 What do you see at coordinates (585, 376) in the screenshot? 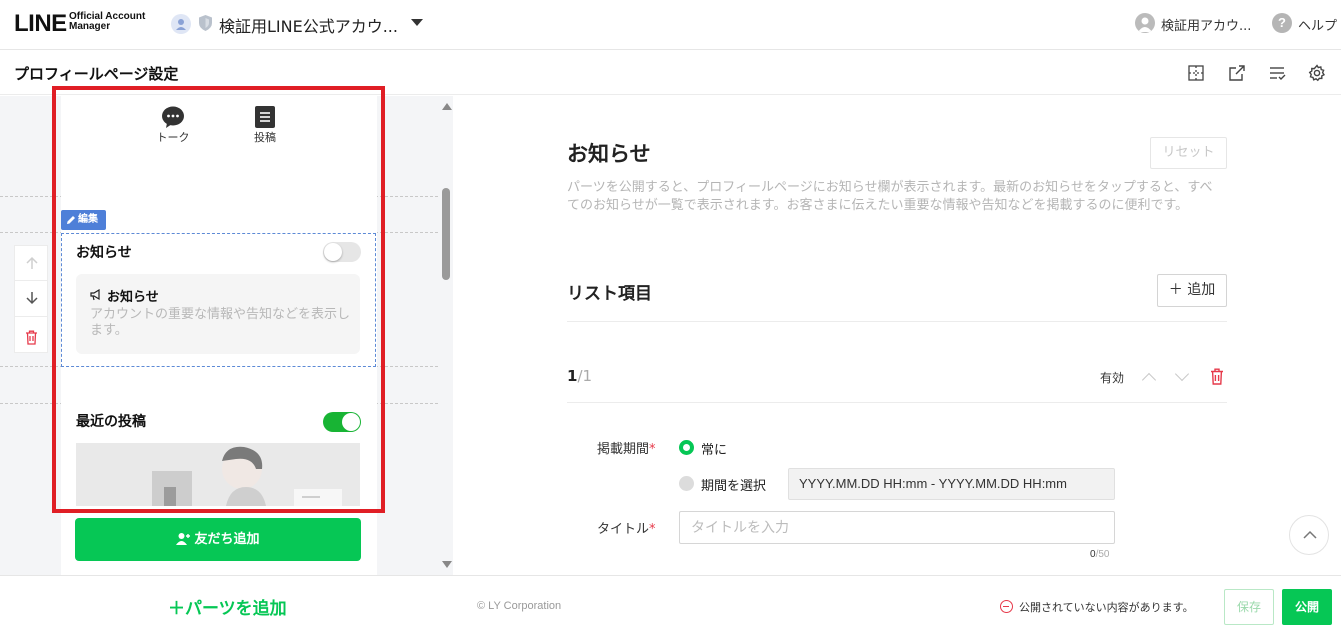
I see `item-total: /1` at bounding box center [585, 376].